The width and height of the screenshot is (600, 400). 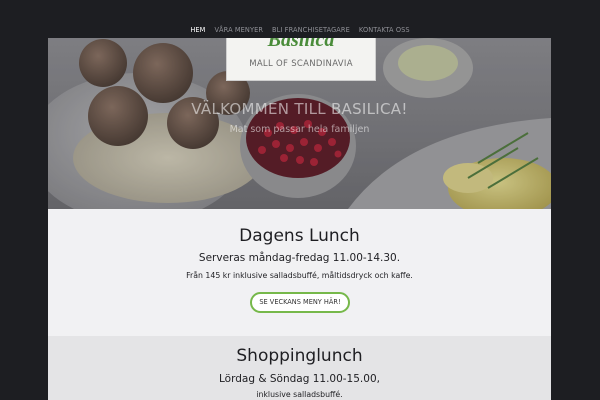 I want to click on nav-link-menyer: VÅRA MENYER, so click(x=238, y=30).